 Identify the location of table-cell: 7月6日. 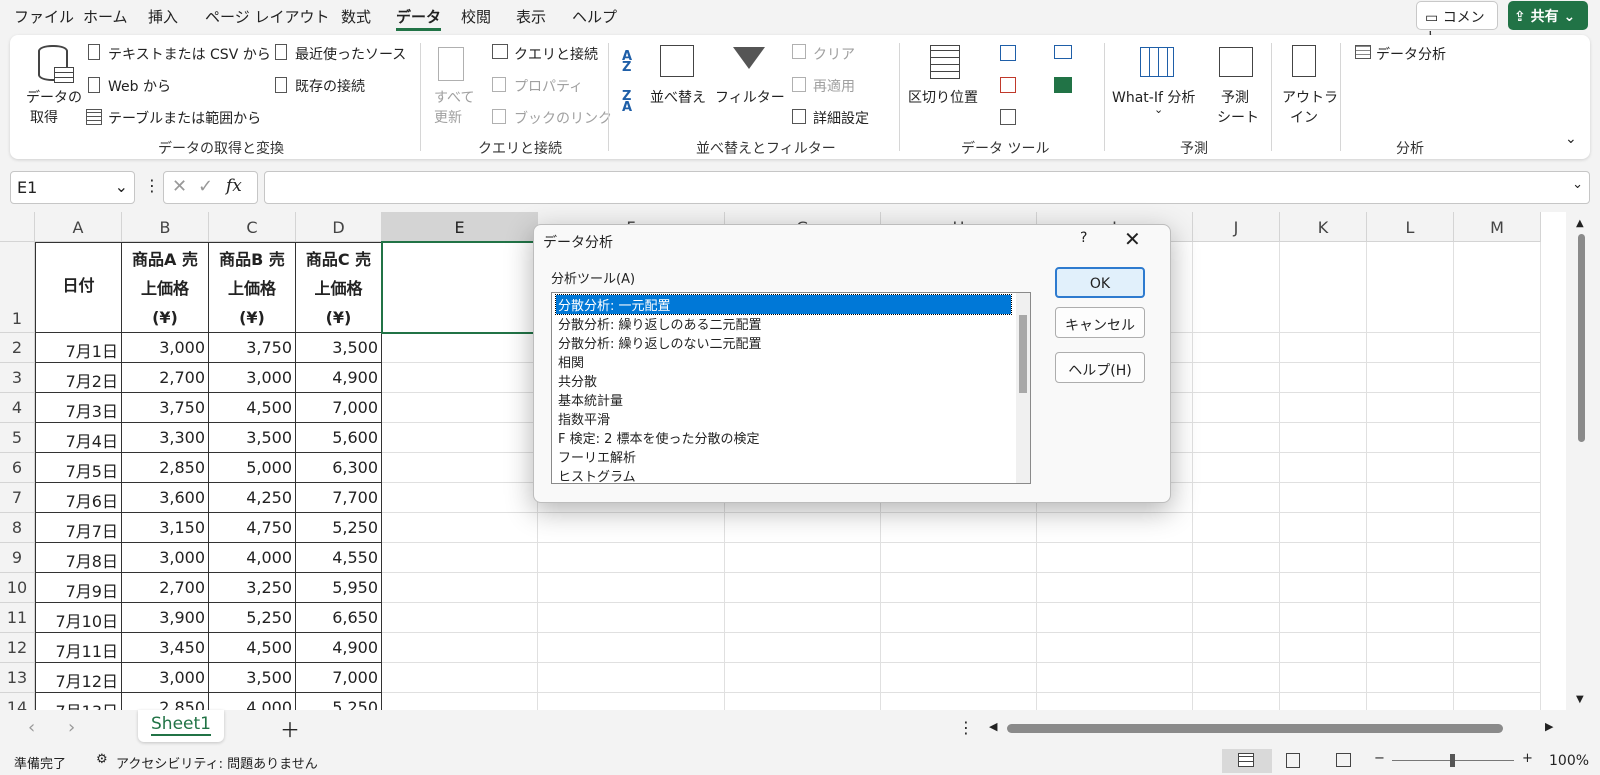
(78, 498).